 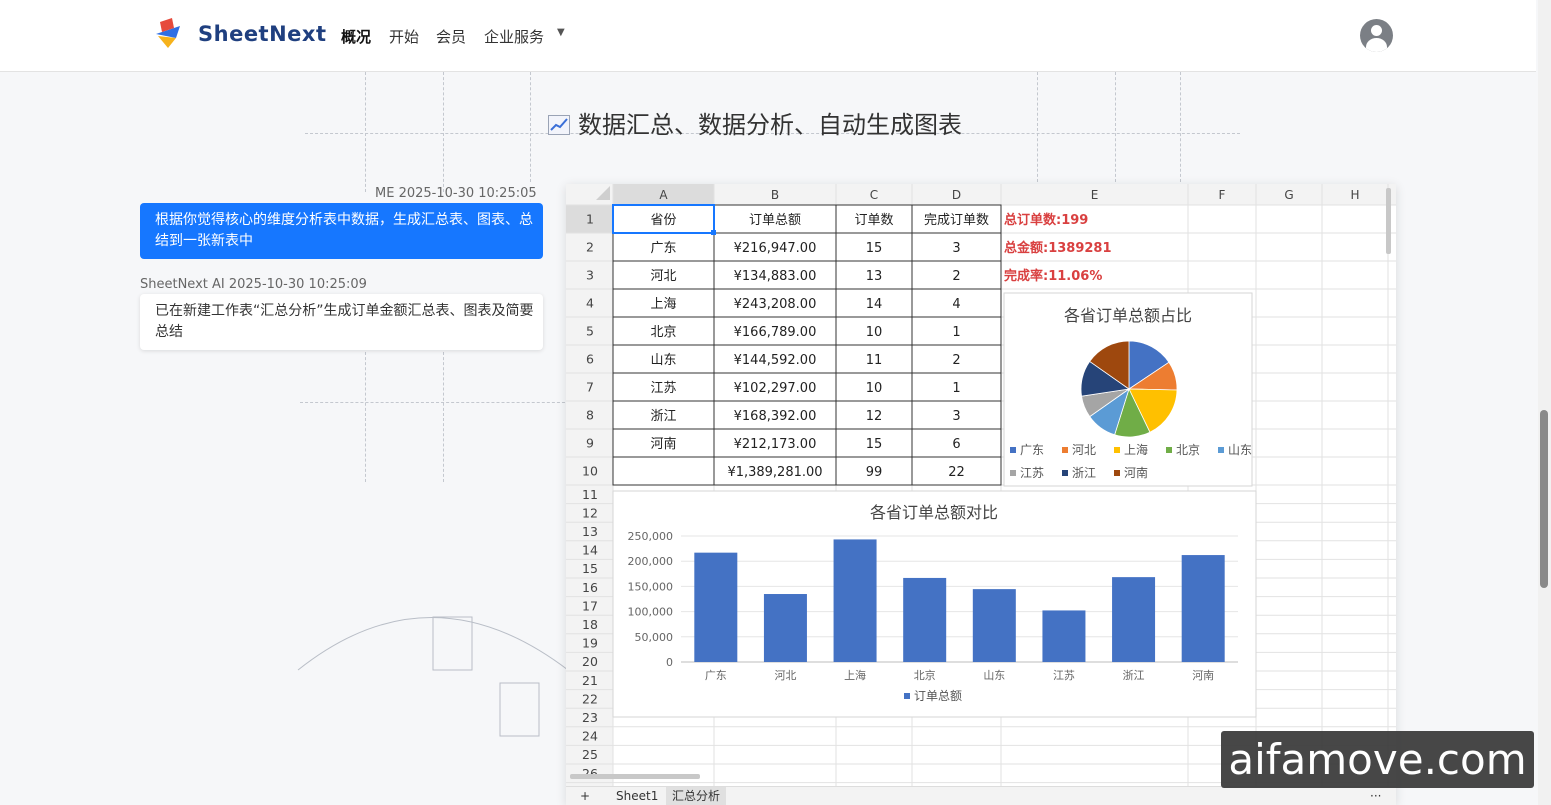 I want to click on table-cell: 广东, so click(x=663, y=248).